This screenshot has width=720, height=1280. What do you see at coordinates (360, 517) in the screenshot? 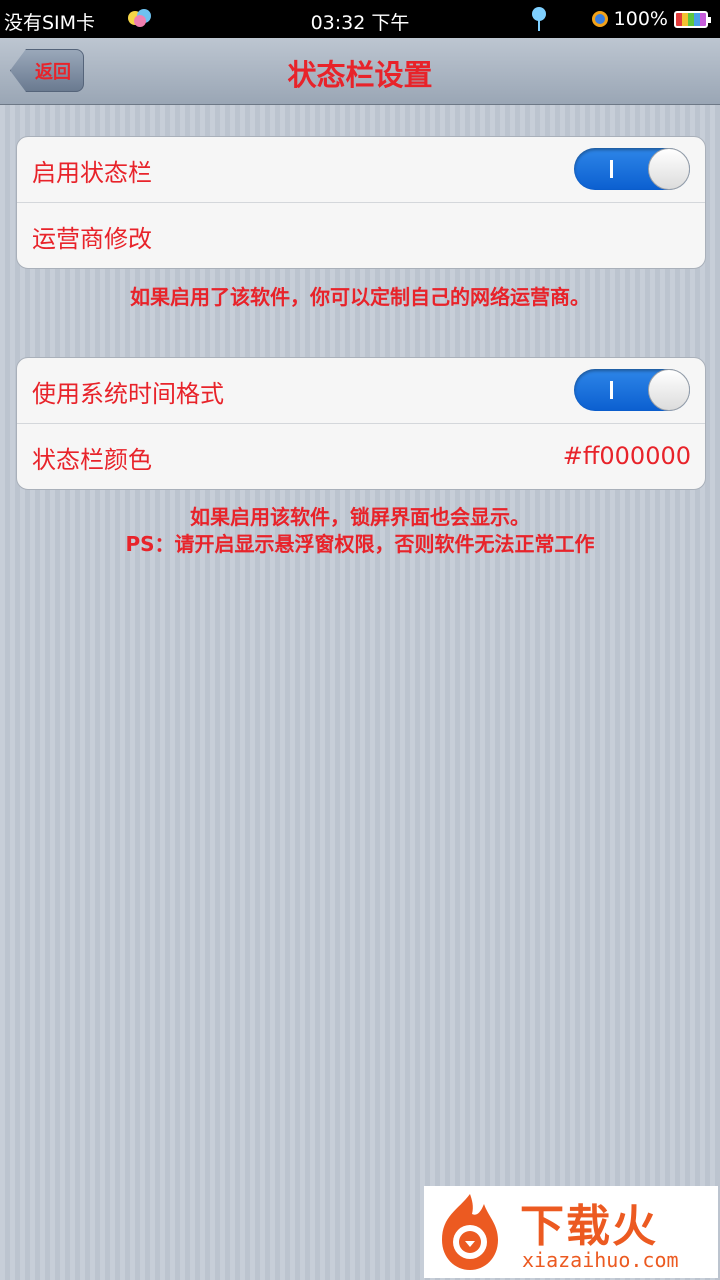
I see `note-line-1: 如果启用该软件，锁屏界面也会显示。` at bounding box center [360, 517].